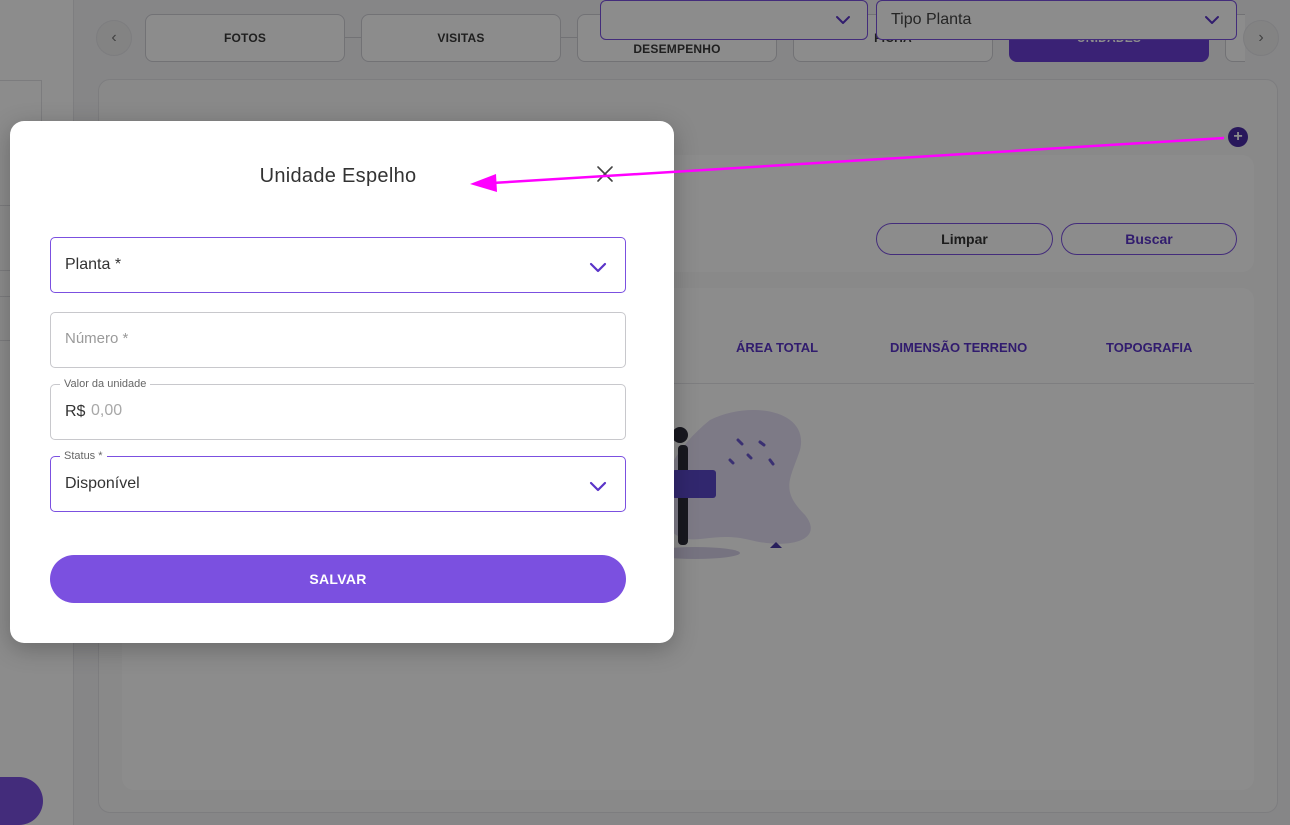 The image size is (1290, 825). Describe the element at coordinates (105, 384) in the screenshot. I see `valor-legend: Valor da unidade` at that location.